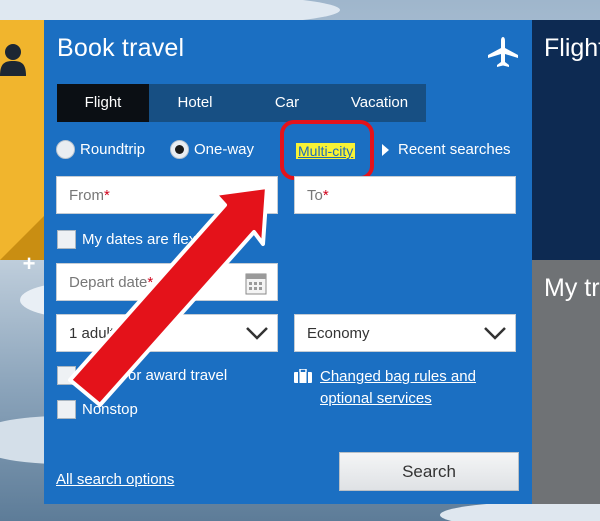 This screenshot has height=521, width=600. Describe the element at coordinates (13, 60) in the screenshot. I see `user-icon` at that location.